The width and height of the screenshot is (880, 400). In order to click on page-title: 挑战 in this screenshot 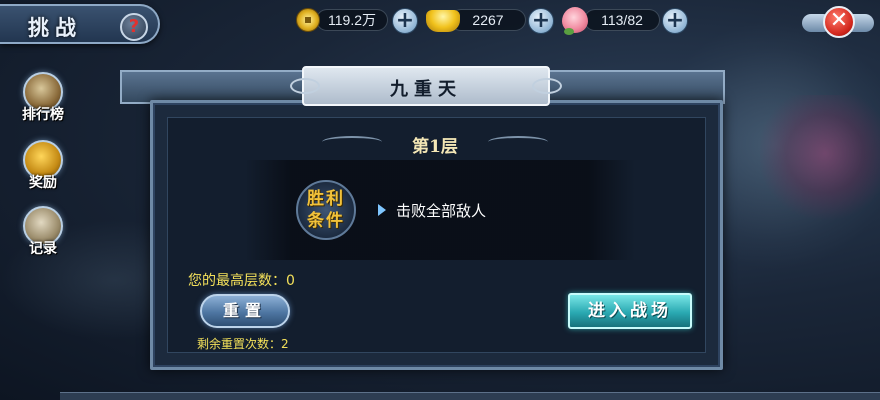, I will do `click(55, 27)`.